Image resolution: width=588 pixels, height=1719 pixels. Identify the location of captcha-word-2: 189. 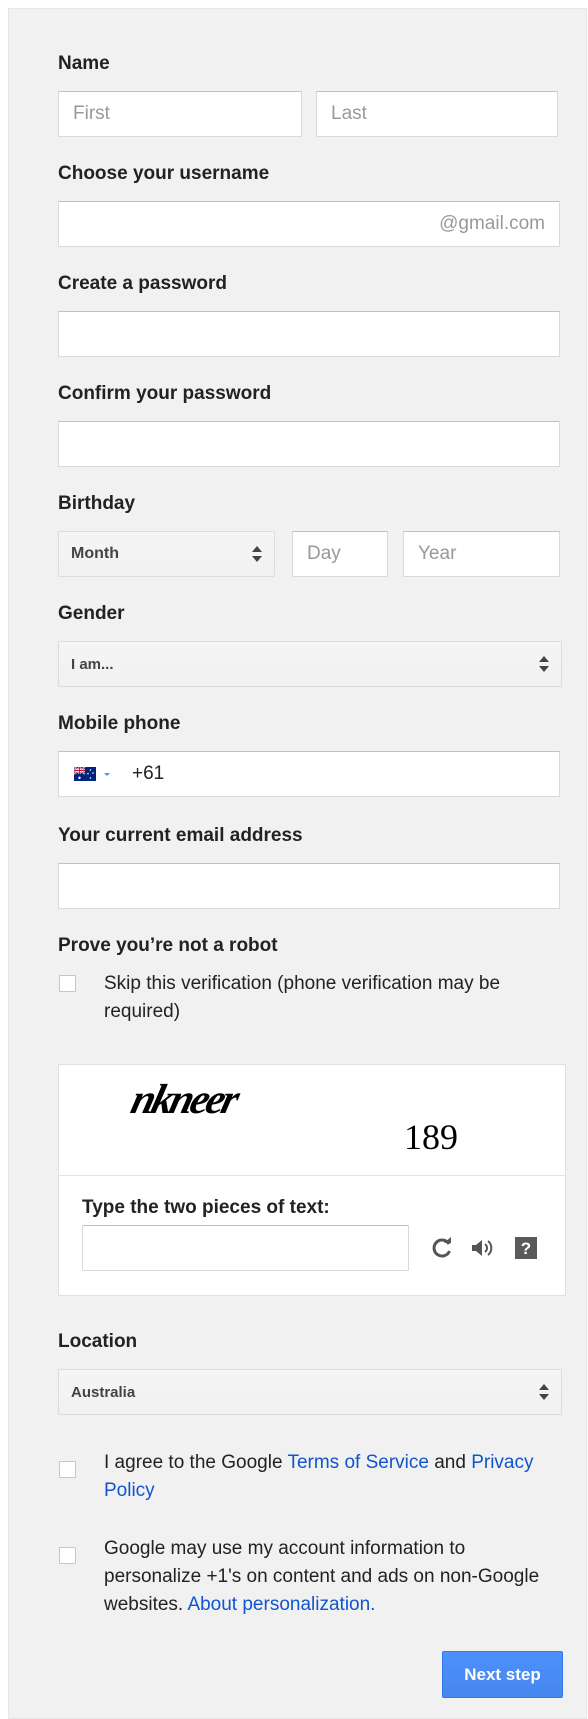
(431, 1137).